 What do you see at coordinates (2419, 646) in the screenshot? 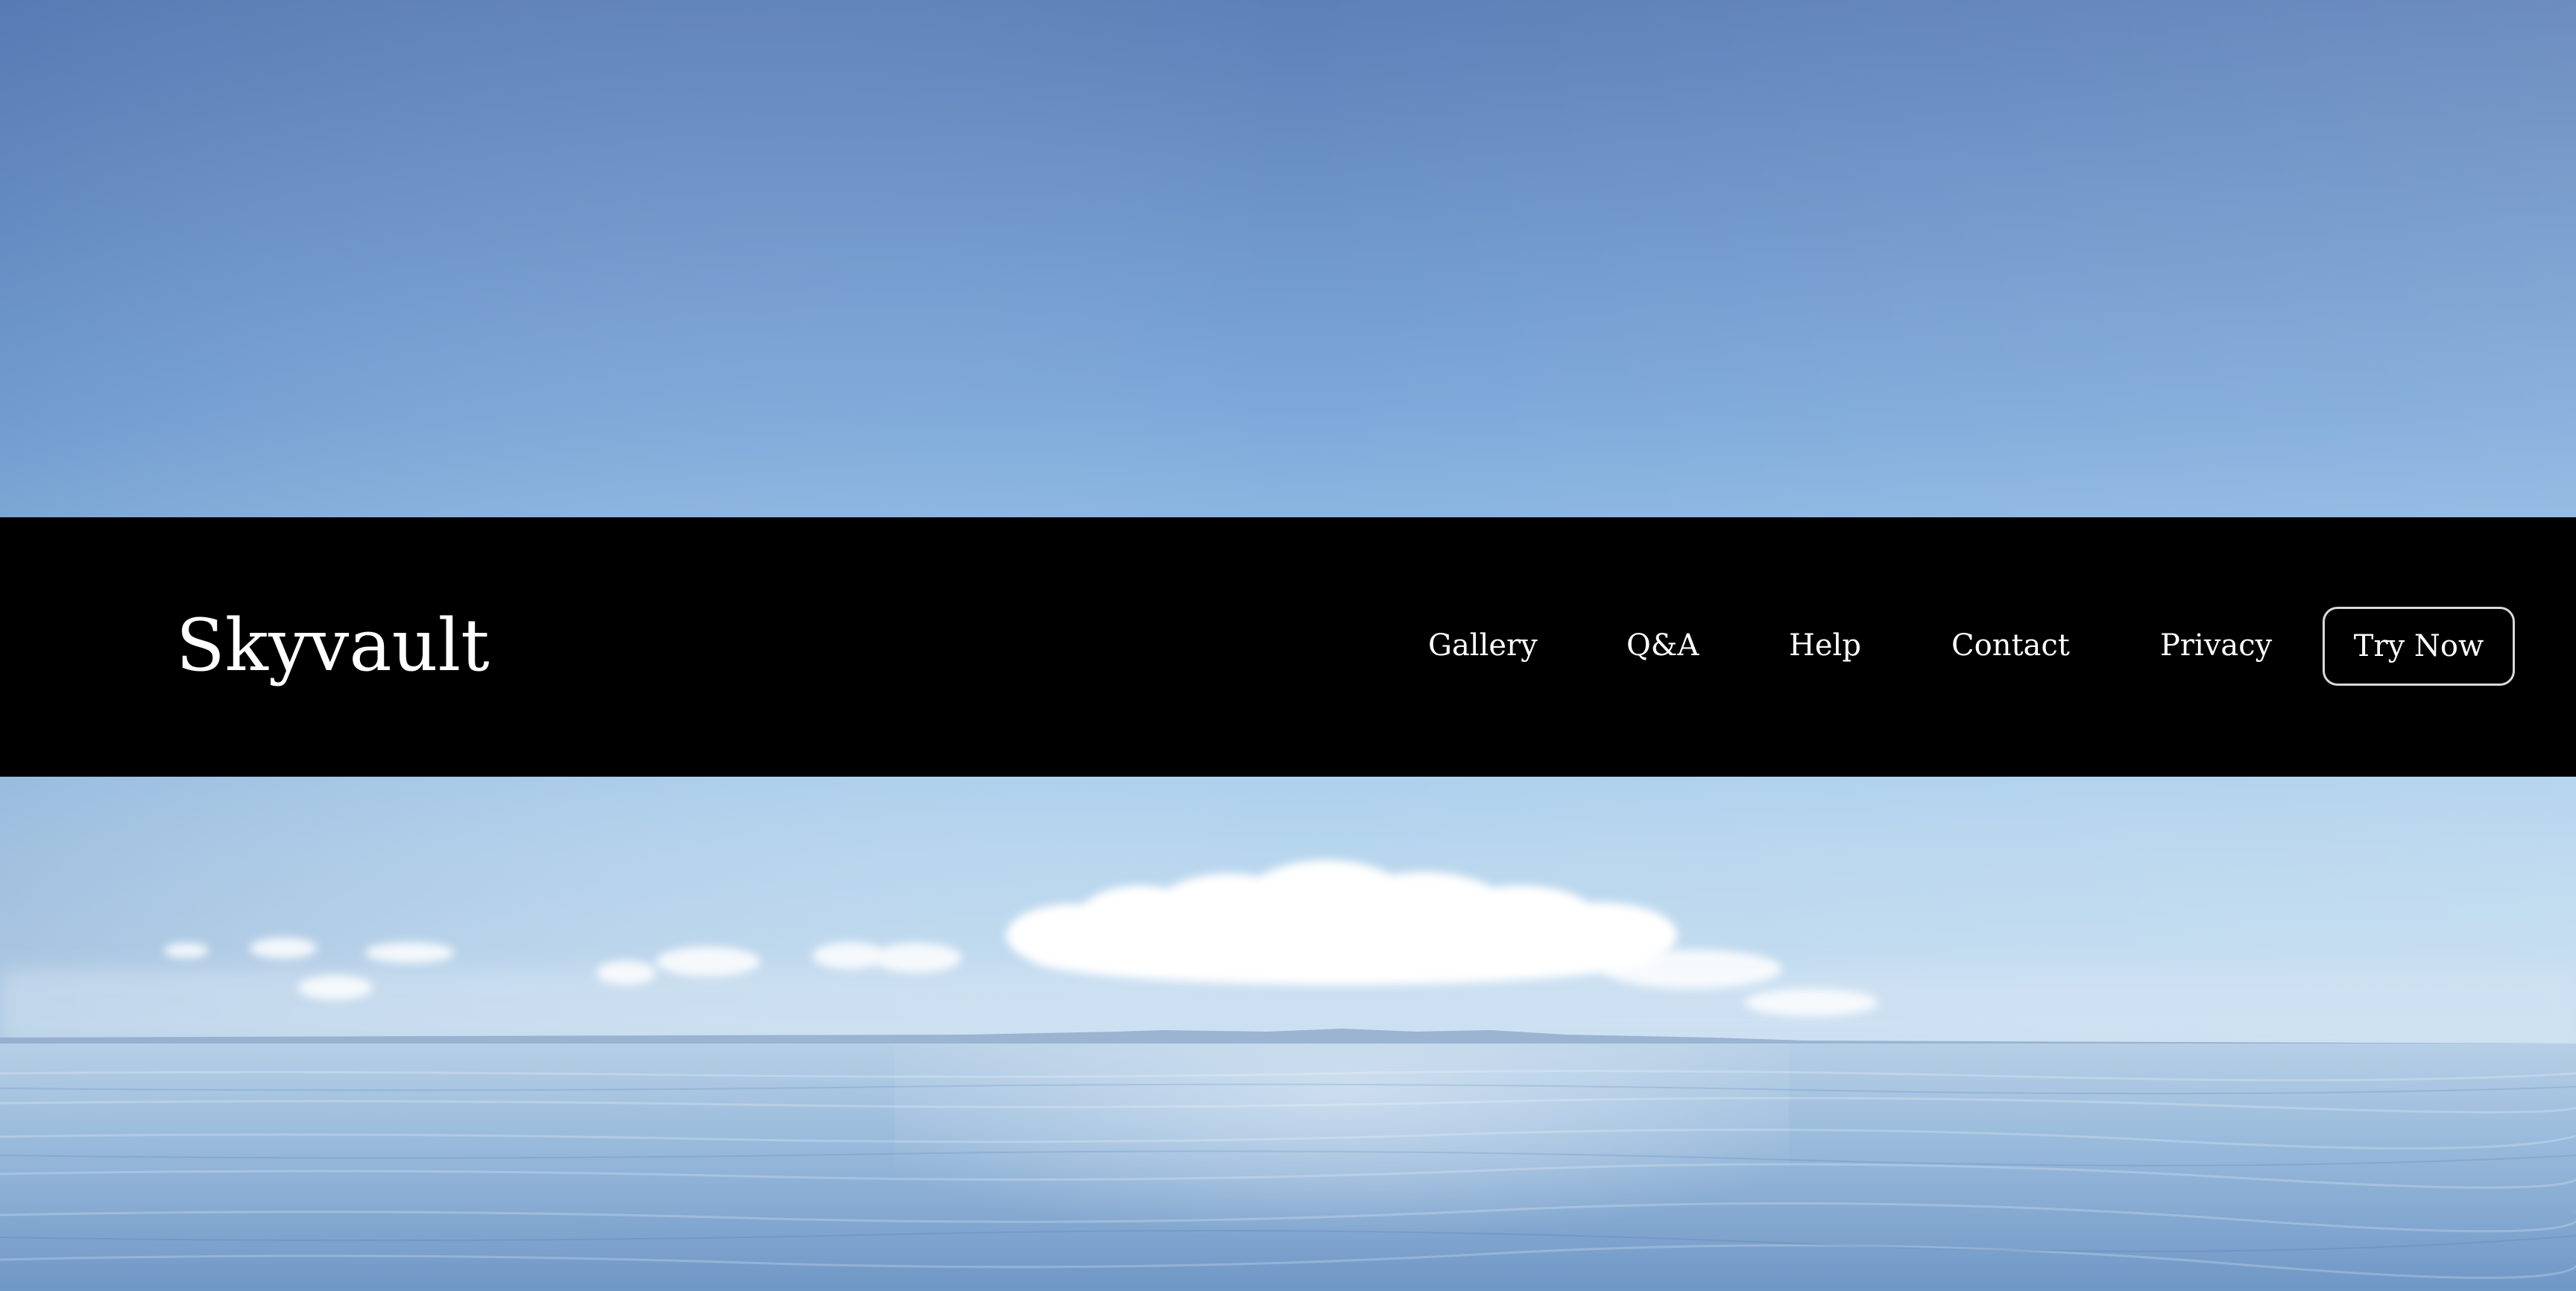
I see `try-now-button: Try Now` at bounding box center [2419, 646].